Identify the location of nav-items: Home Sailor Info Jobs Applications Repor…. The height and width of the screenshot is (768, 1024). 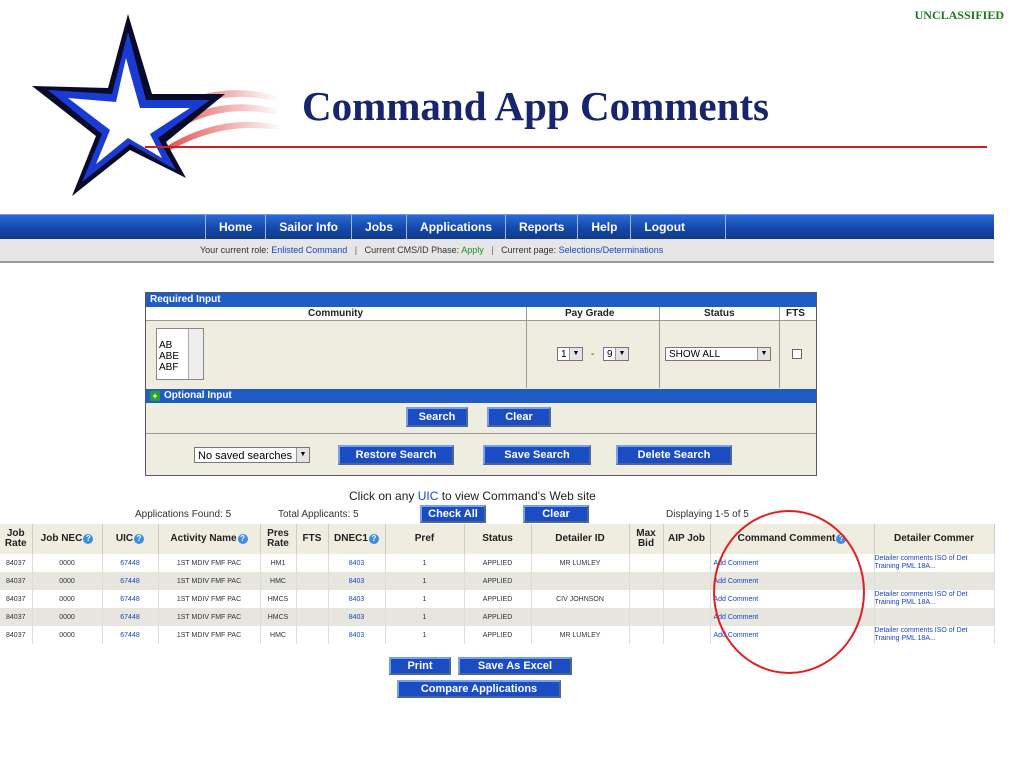
(466, 227).